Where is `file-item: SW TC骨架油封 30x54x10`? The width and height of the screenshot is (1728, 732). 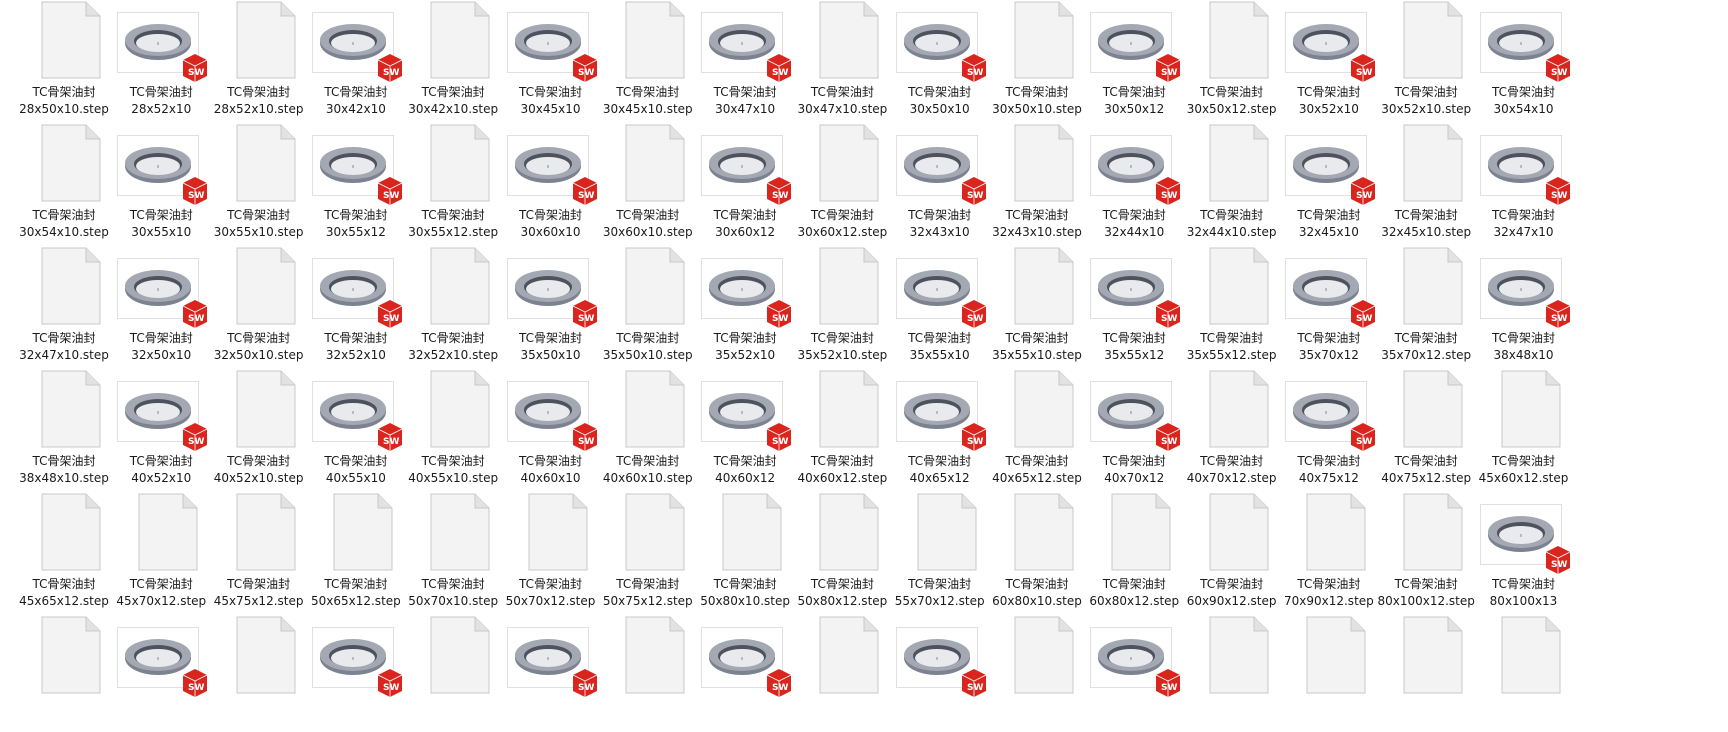 file-item: SW TC骨架油封 30x54x10 is located at coordinates (1524, 65).